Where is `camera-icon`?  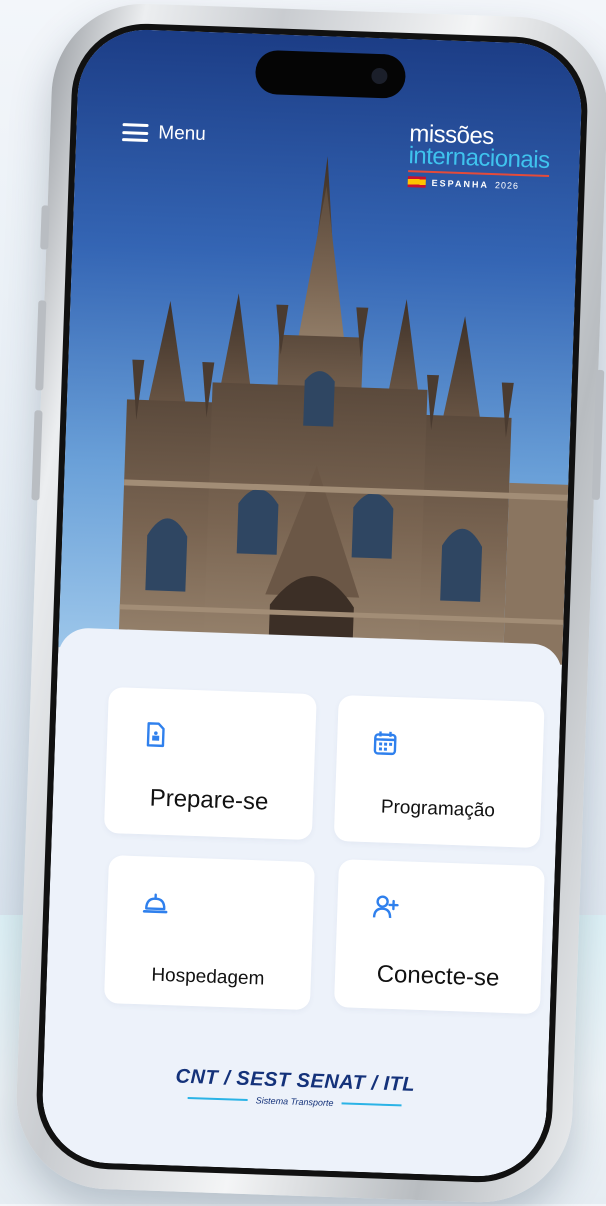
camera-icon is located at coordinates (379, 76).